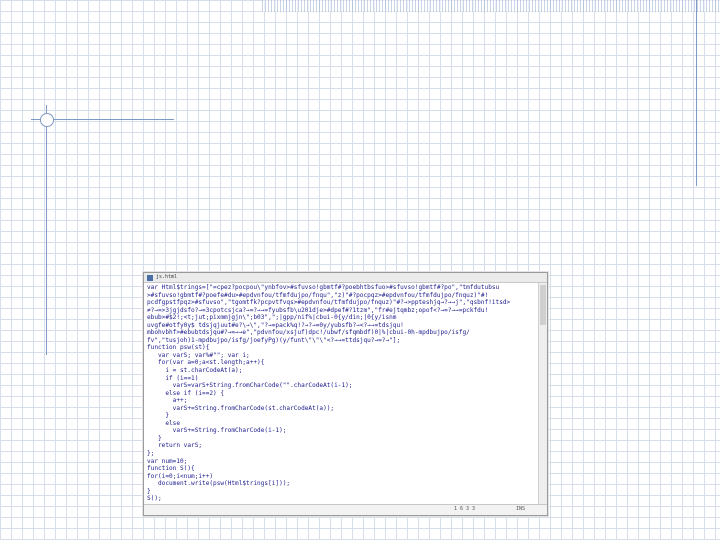  What do you see at coordinates (150, 277) in the screenshot?
I see `document-icon` at bounding box center [150, 277].